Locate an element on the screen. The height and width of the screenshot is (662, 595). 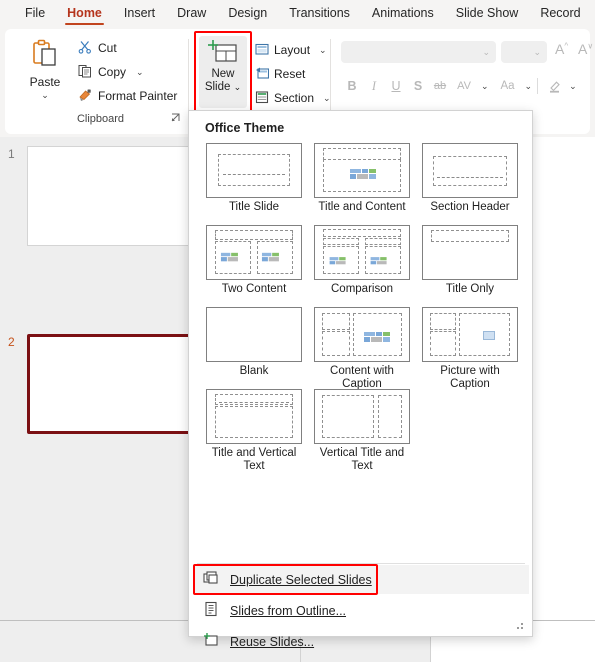
layout-label: Title Only is located at coordinates (470, 289).